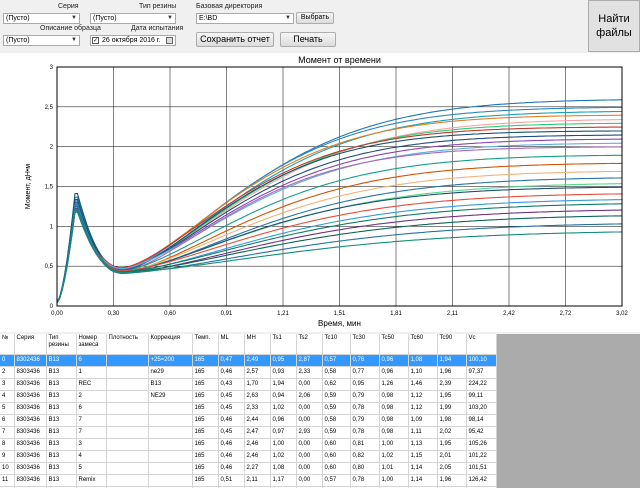 This screenshot has width=640, height=488. What do you see at coordinates (566, 314) in the screenshot?
I see `x-tick-label: 2,72` at bounding box center [566, 314].